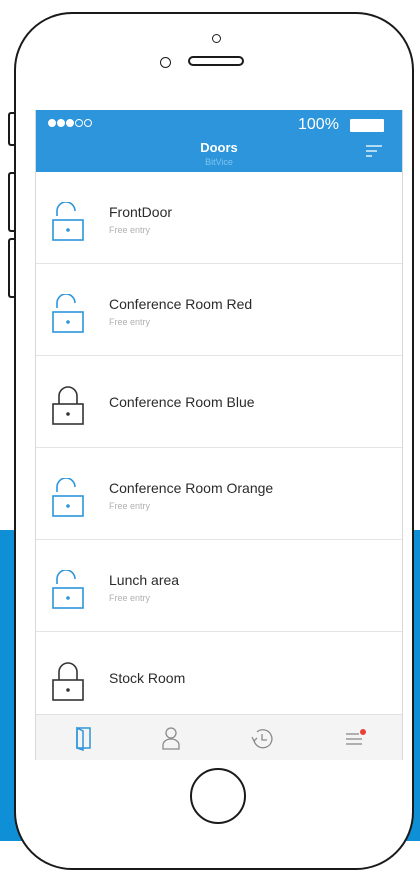 The image size is (420, 870). Describe the element at coordinates (171, 738) in the screenshot. I see `user-icon` at that location.